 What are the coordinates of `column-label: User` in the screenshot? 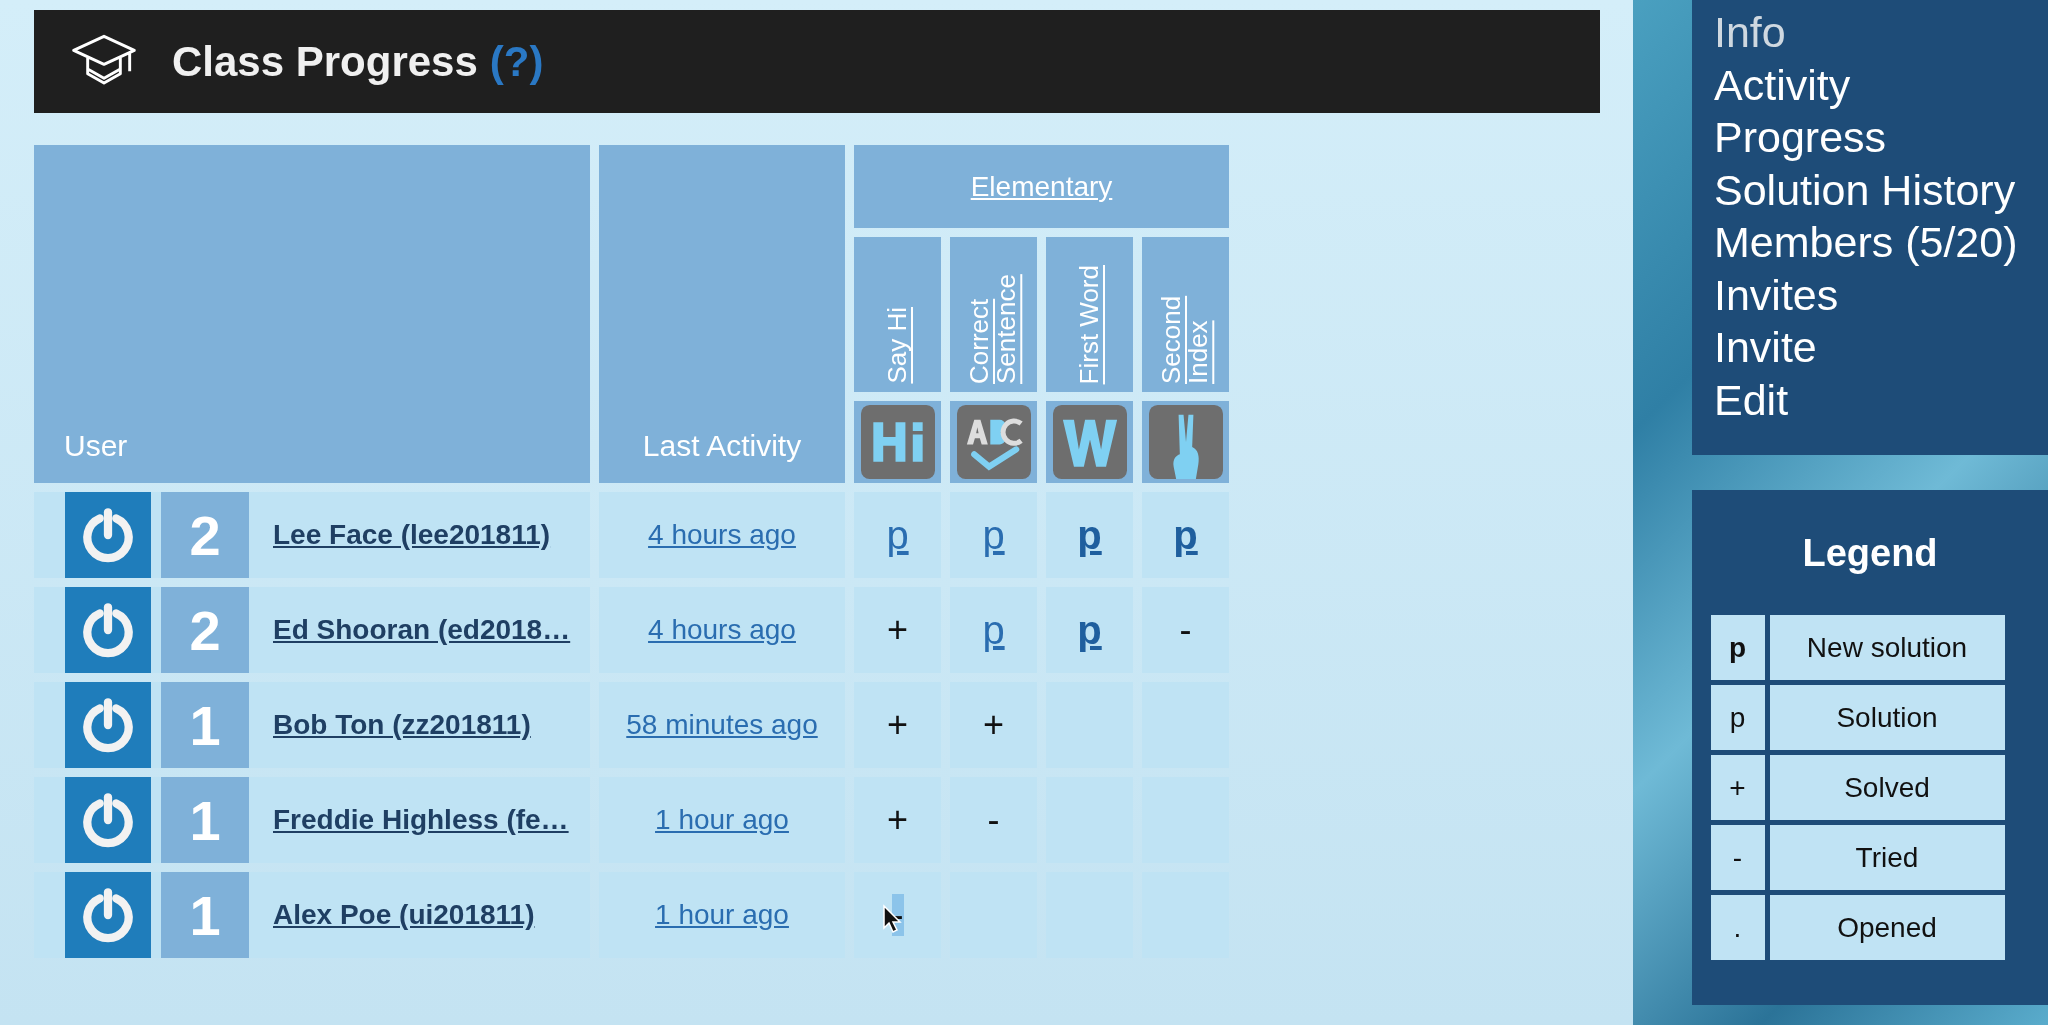 It's located at (96, 446).